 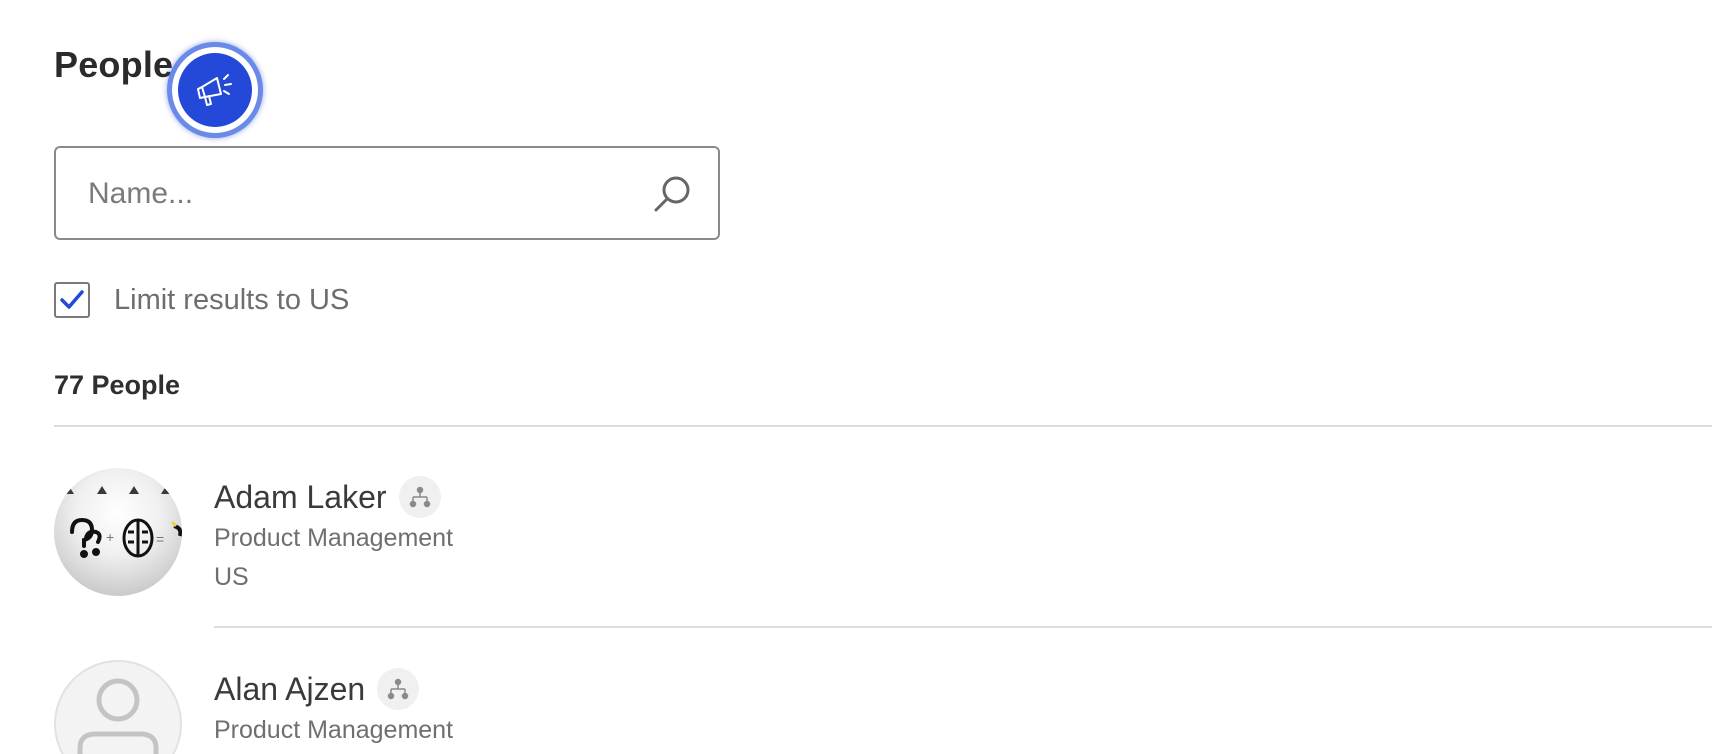 What do you see at coordinates (231, 577) in the screenshot?
I see `person-location: US` at bounding box center [231, 577].